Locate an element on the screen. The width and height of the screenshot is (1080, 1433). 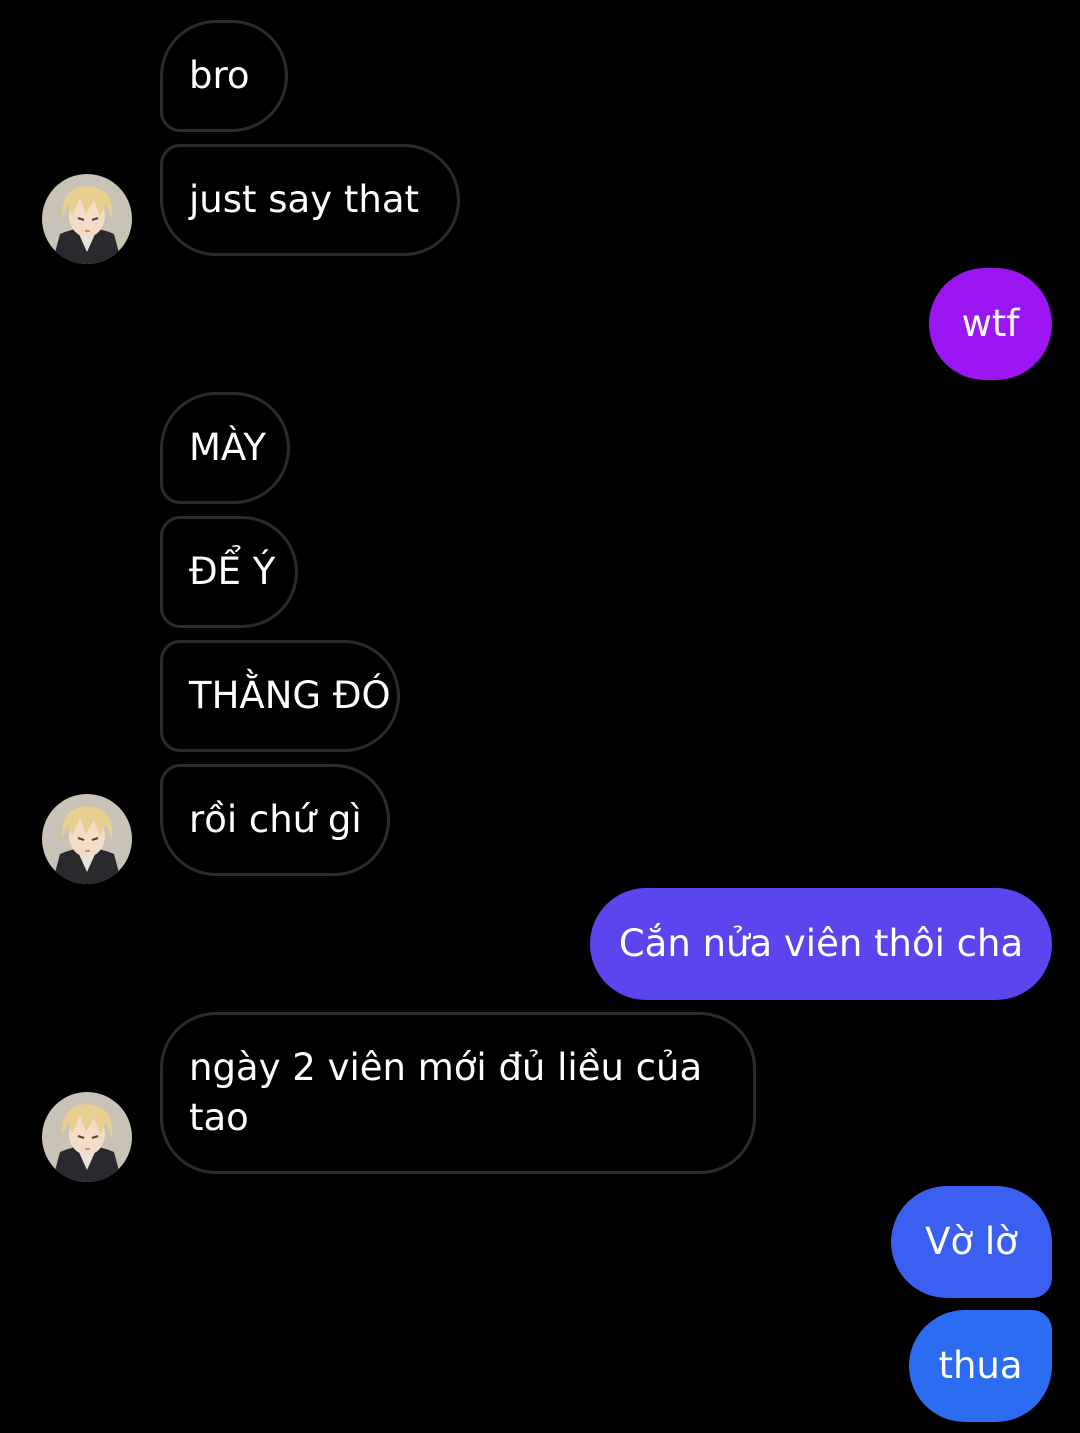
outgoing-message-bubble: Cắn nửa viên thôi cha is located at coordinates (821, 944).